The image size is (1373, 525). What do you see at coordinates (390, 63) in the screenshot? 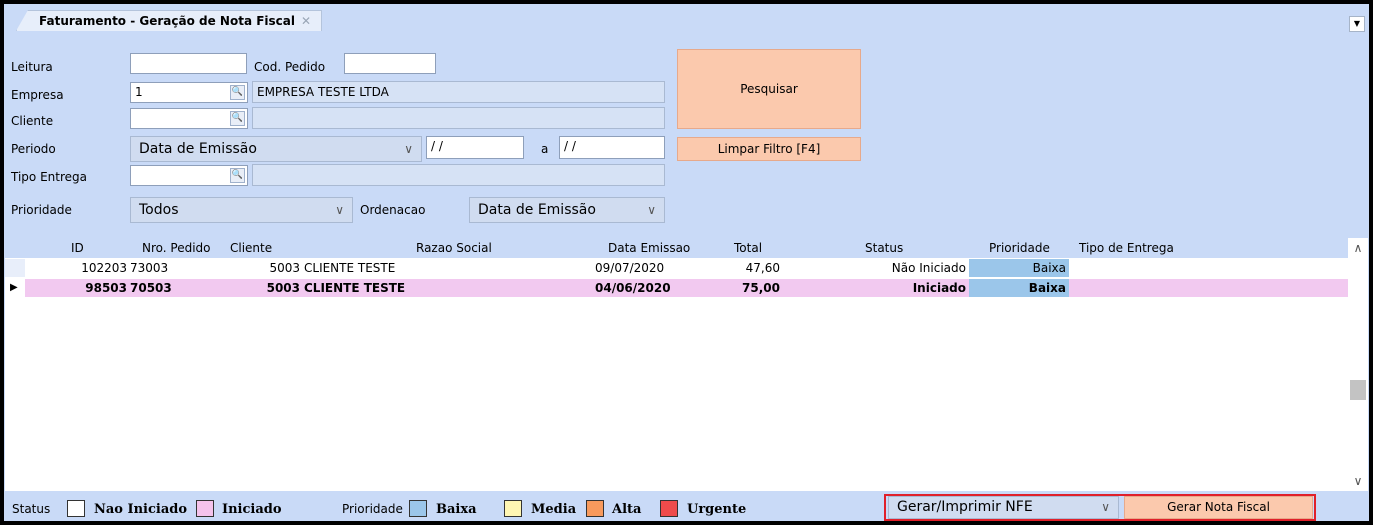
I see `cod-pedido-input` at bounding box center [390, 63].